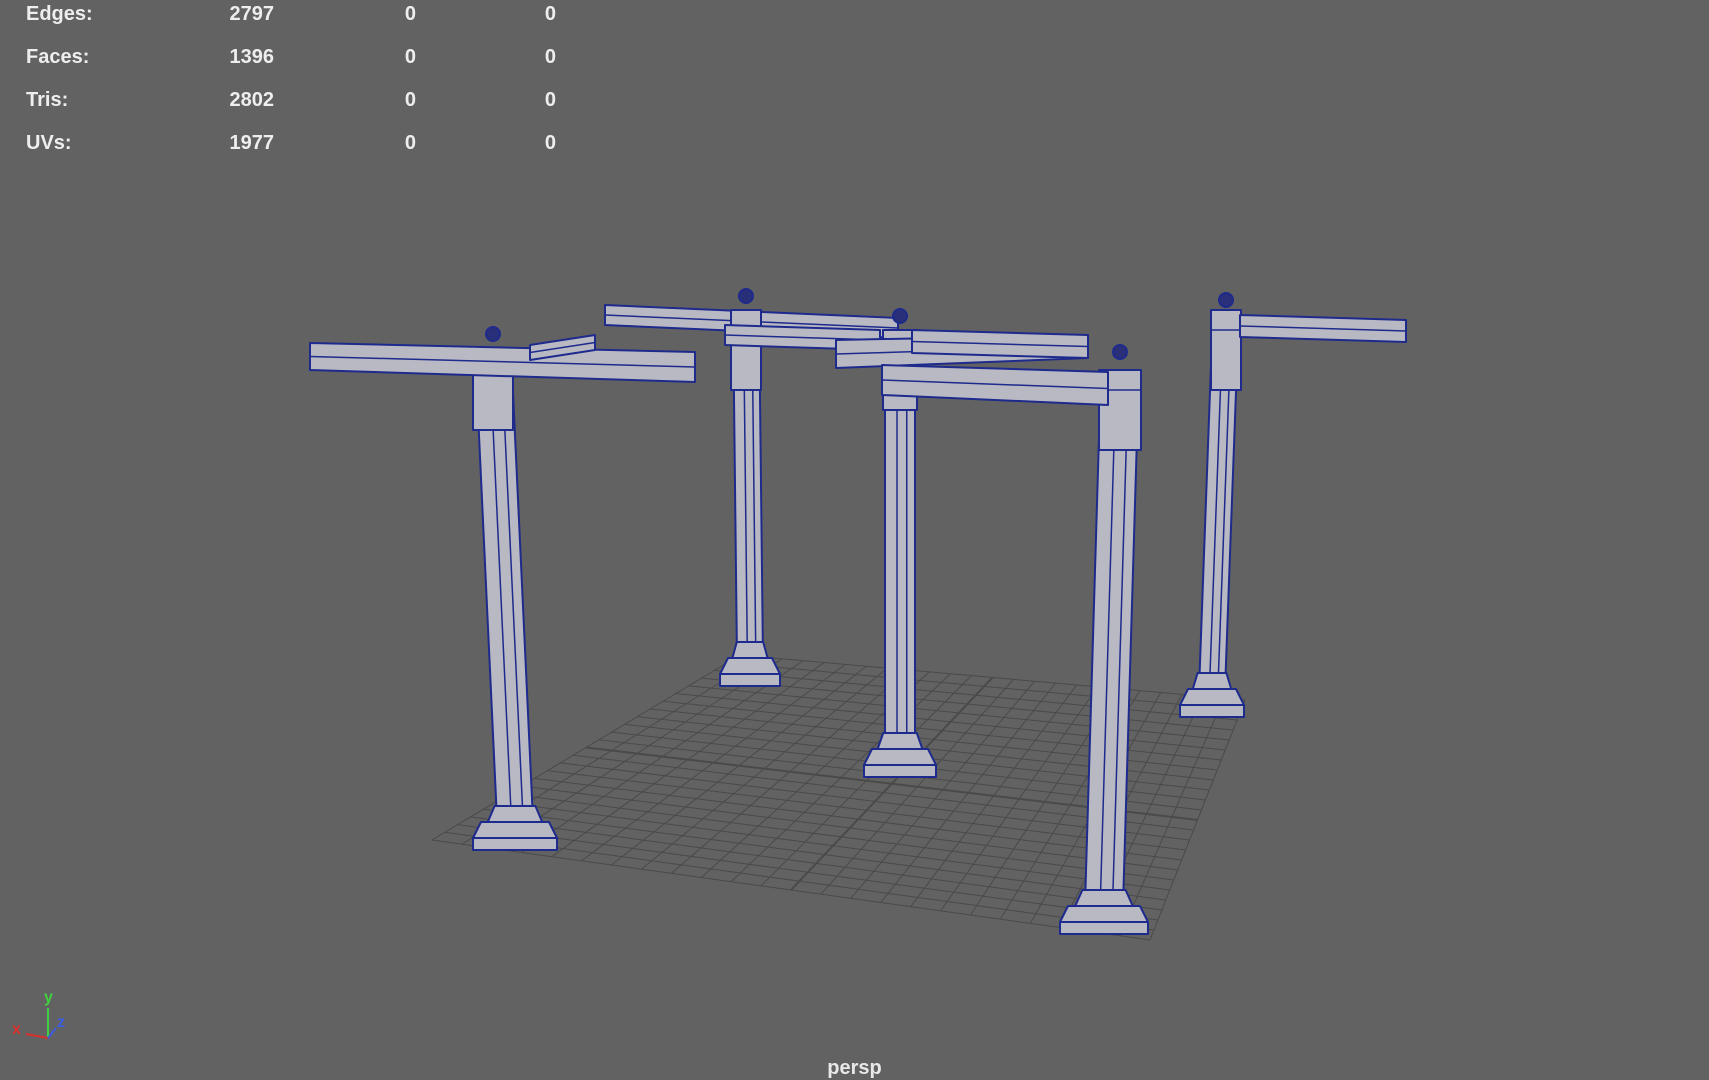 Image resolution: width=1709 pixels, height=1080 pixels. What do you see at coordinates (47, 100) in the screenshot?
I see `hud-label: Tris:` at bounding box center [47, 100].